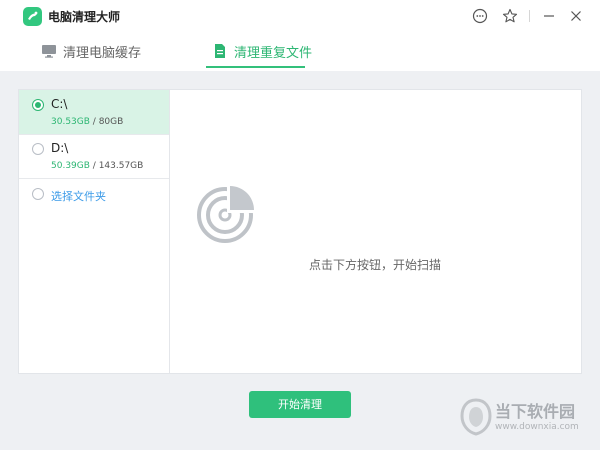 The height and width of the screenshot is (450, 600). Describe the element at coordinates (476, 417) in the screenshot. I see `watermark-logo-icon` at that location.